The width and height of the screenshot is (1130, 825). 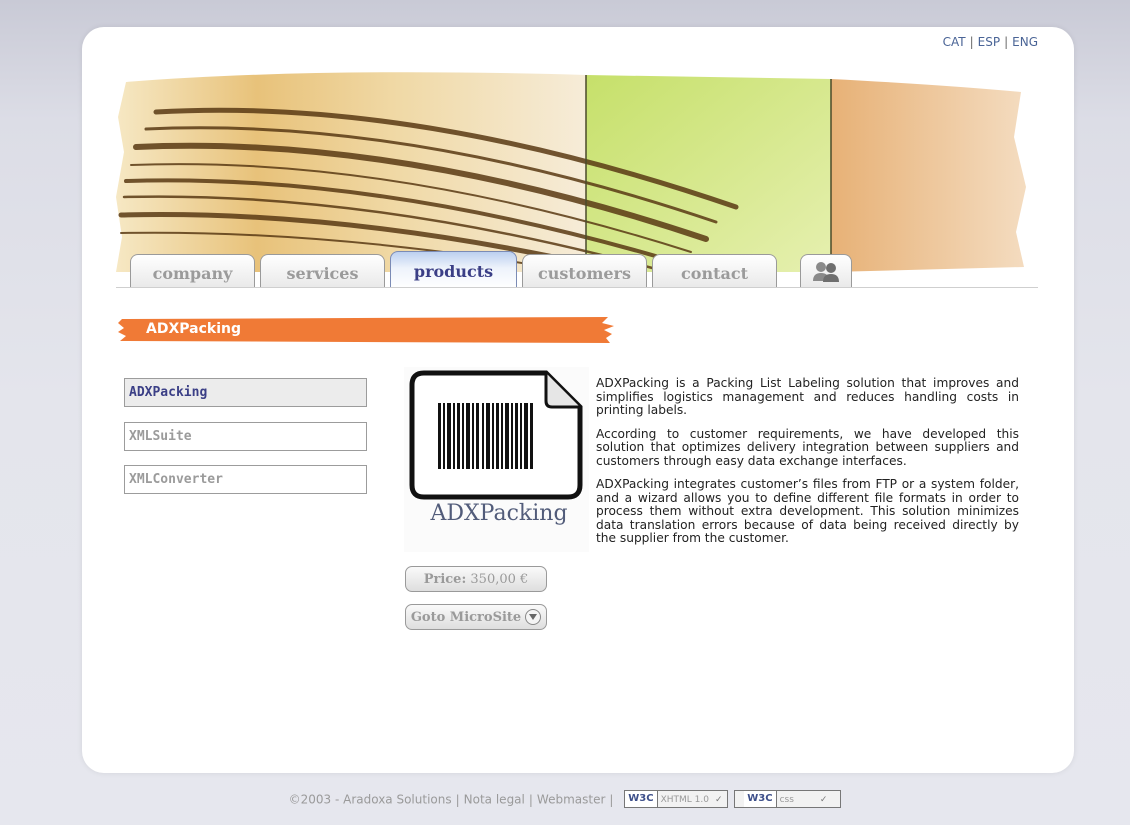 I want to click on lang-esp-link: ESP, so click(x=989, y=42).